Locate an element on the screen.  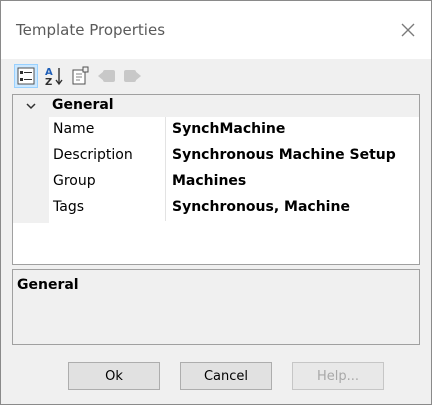
toolbar: A Z is located at coordinates (216, 76).